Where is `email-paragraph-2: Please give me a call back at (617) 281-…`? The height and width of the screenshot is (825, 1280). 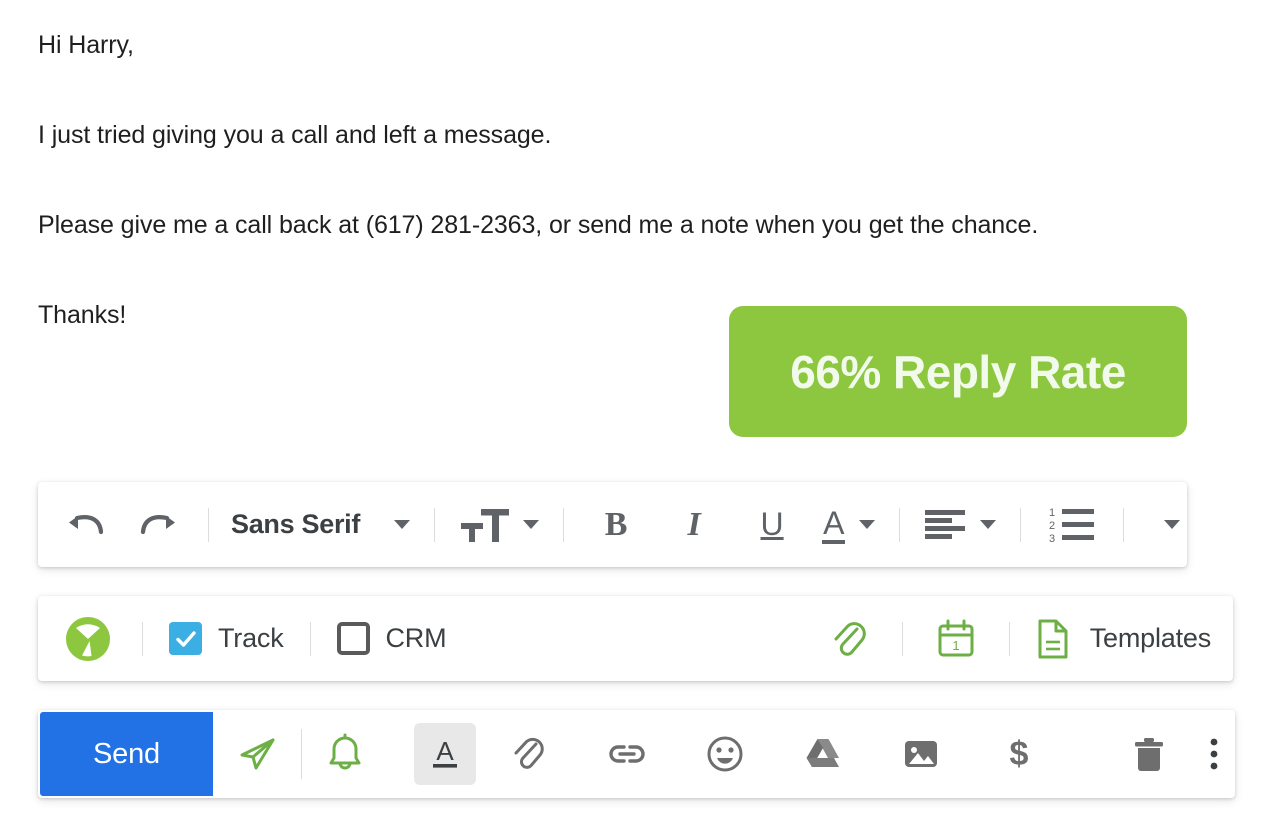
email-paragraph-2: Please give me a call back at (617) 281-… is located at coordinates (538, 225).